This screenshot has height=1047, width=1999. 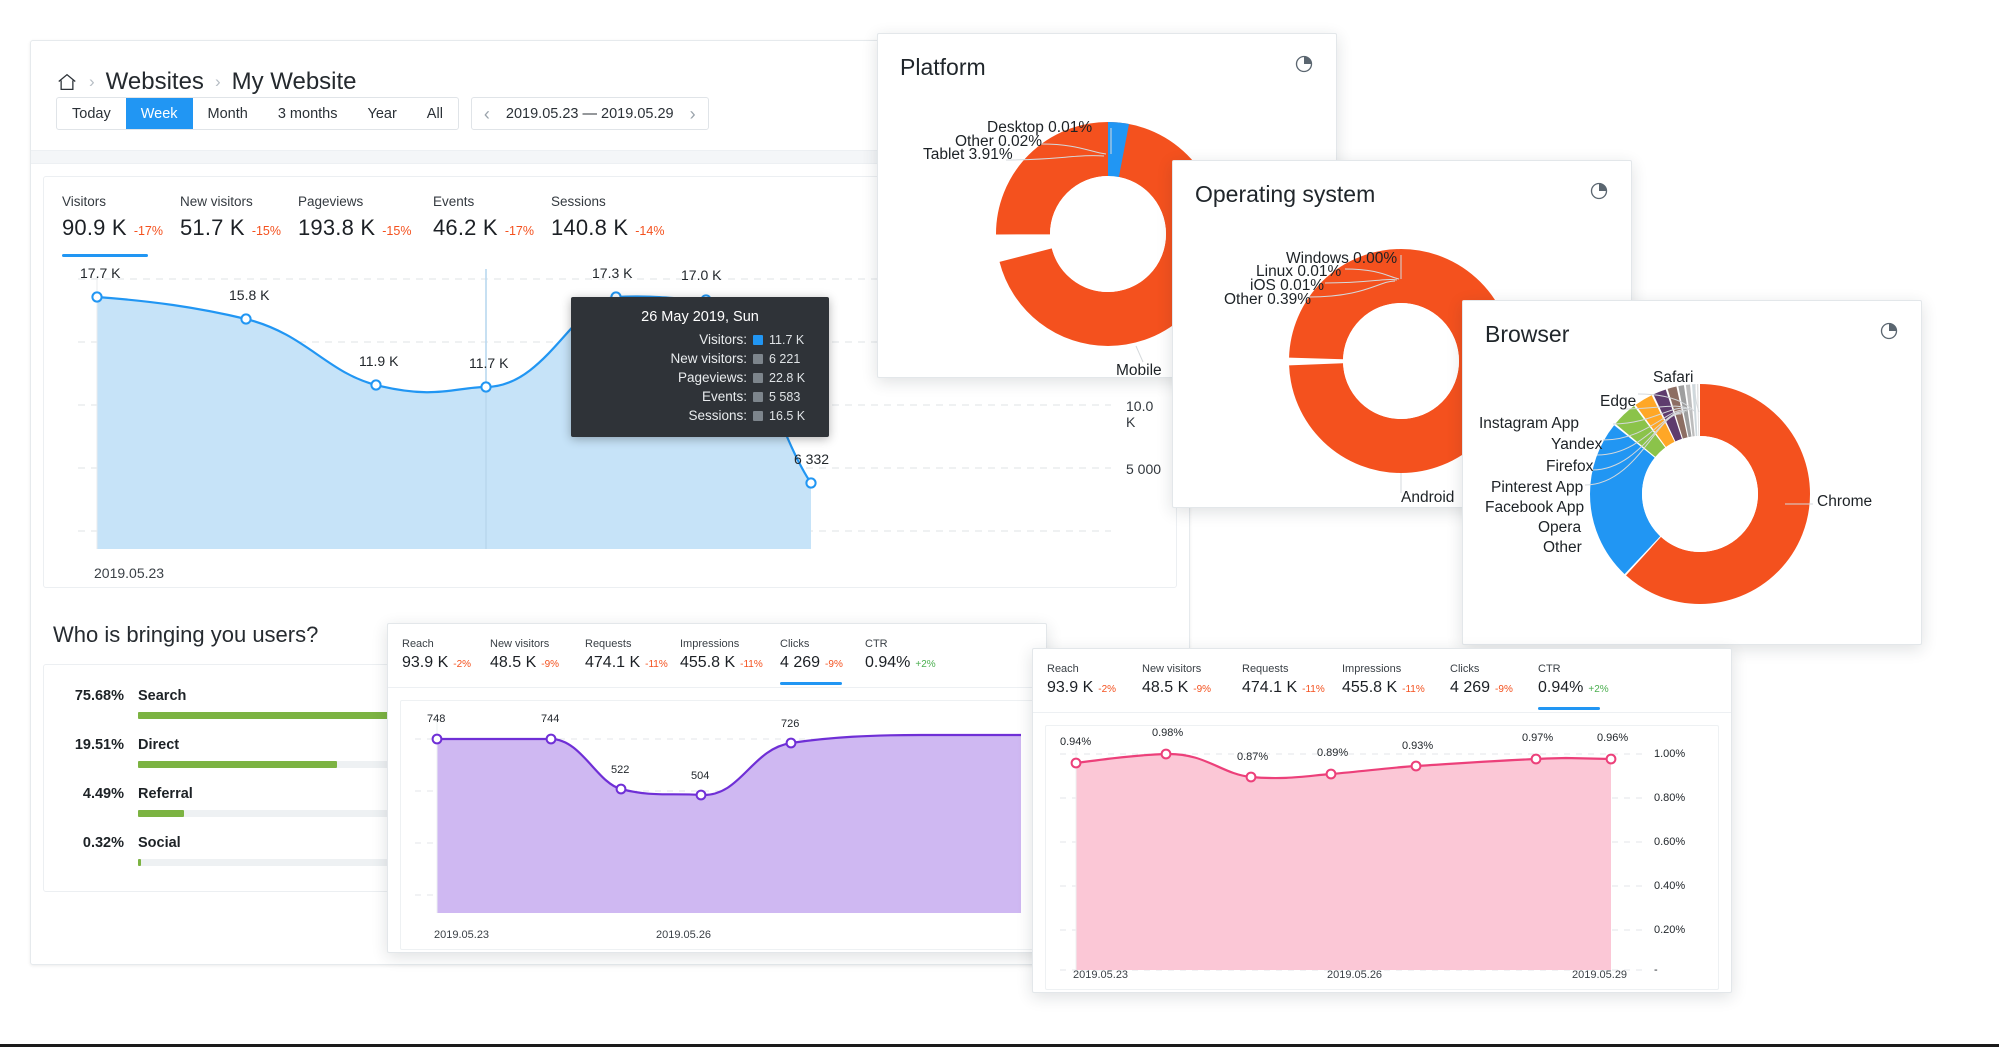 What do you see at coordinates (308, 113) in the screenshot?
I see `period-3-months-button: 3 months` at bounding box center [308, 113].